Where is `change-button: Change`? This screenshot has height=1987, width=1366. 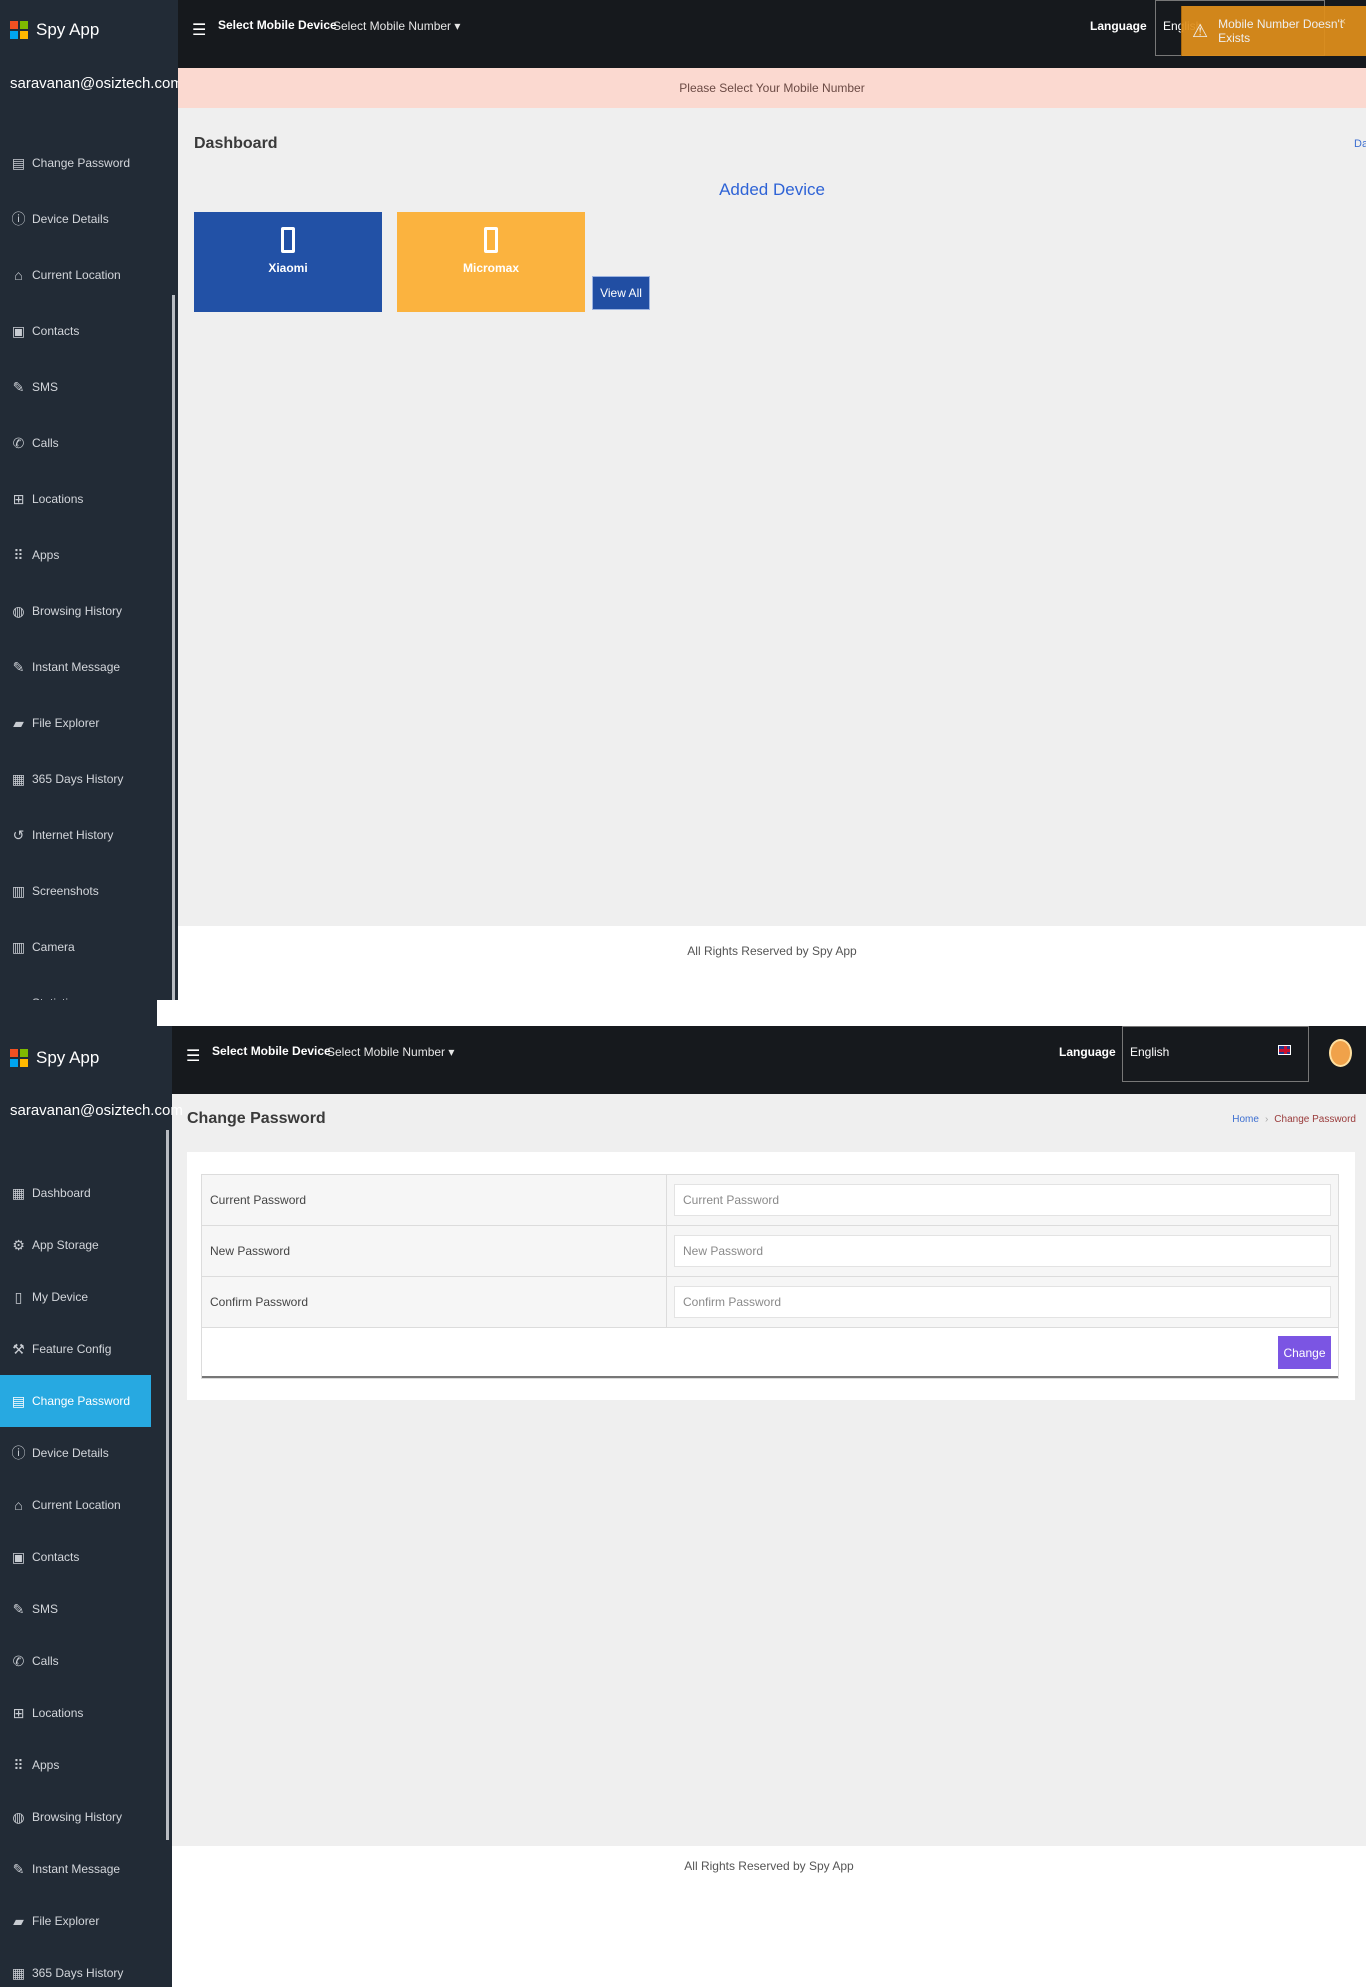
change-button: Change is located at coordinates (1304, 1352).